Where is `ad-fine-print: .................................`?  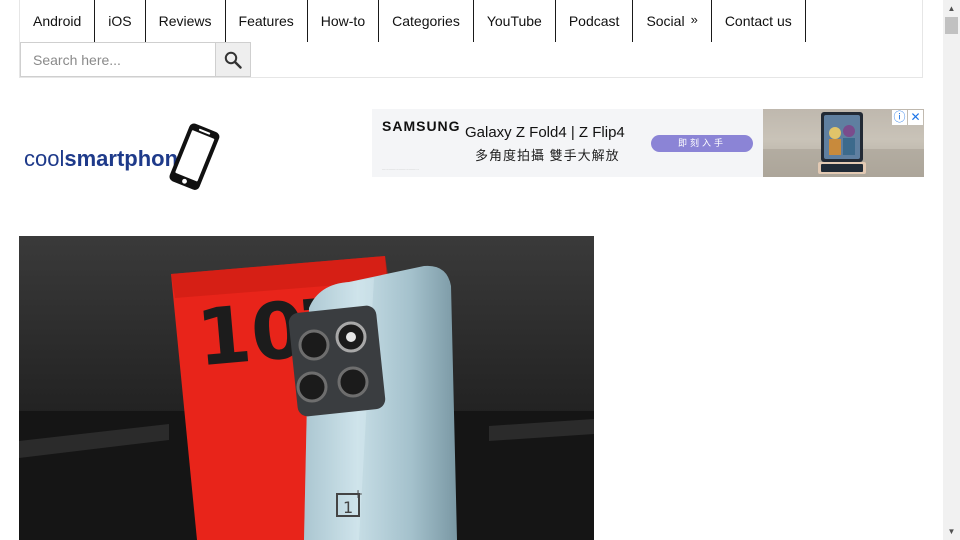 ad-fine-print: ................................. is located at coordinates (400, 168).